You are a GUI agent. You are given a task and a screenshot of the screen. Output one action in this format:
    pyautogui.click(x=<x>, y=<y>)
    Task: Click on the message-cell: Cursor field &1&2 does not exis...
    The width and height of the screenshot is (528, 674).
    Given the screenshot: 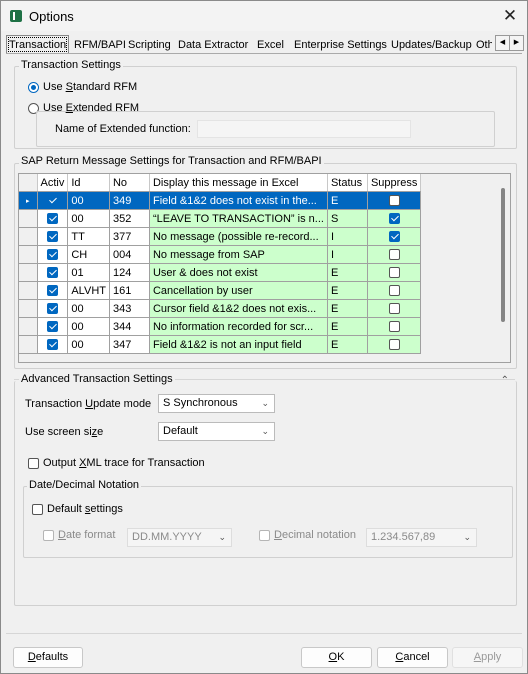 What is the action you would take?
    pyautogui.click(x=238, y=308)
    